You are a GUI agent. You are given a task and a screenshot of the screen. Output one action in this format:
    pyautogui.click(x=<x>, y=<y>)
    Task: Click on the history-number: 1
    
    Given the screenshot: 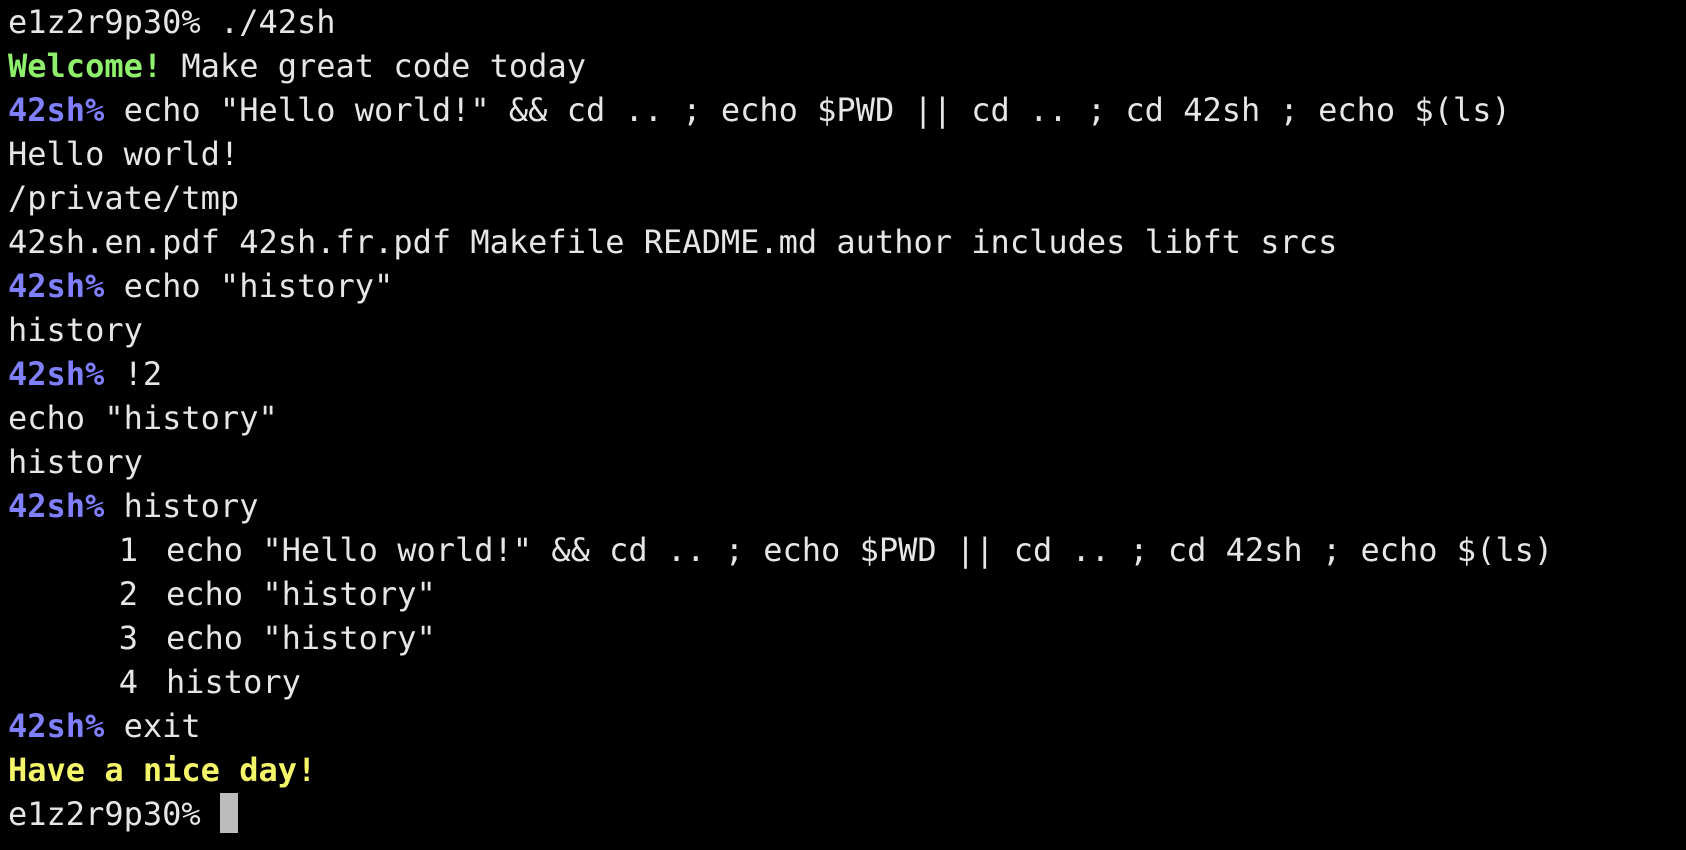 What is the action you would take?
    pyautogui.click(x=128, y=550)
    